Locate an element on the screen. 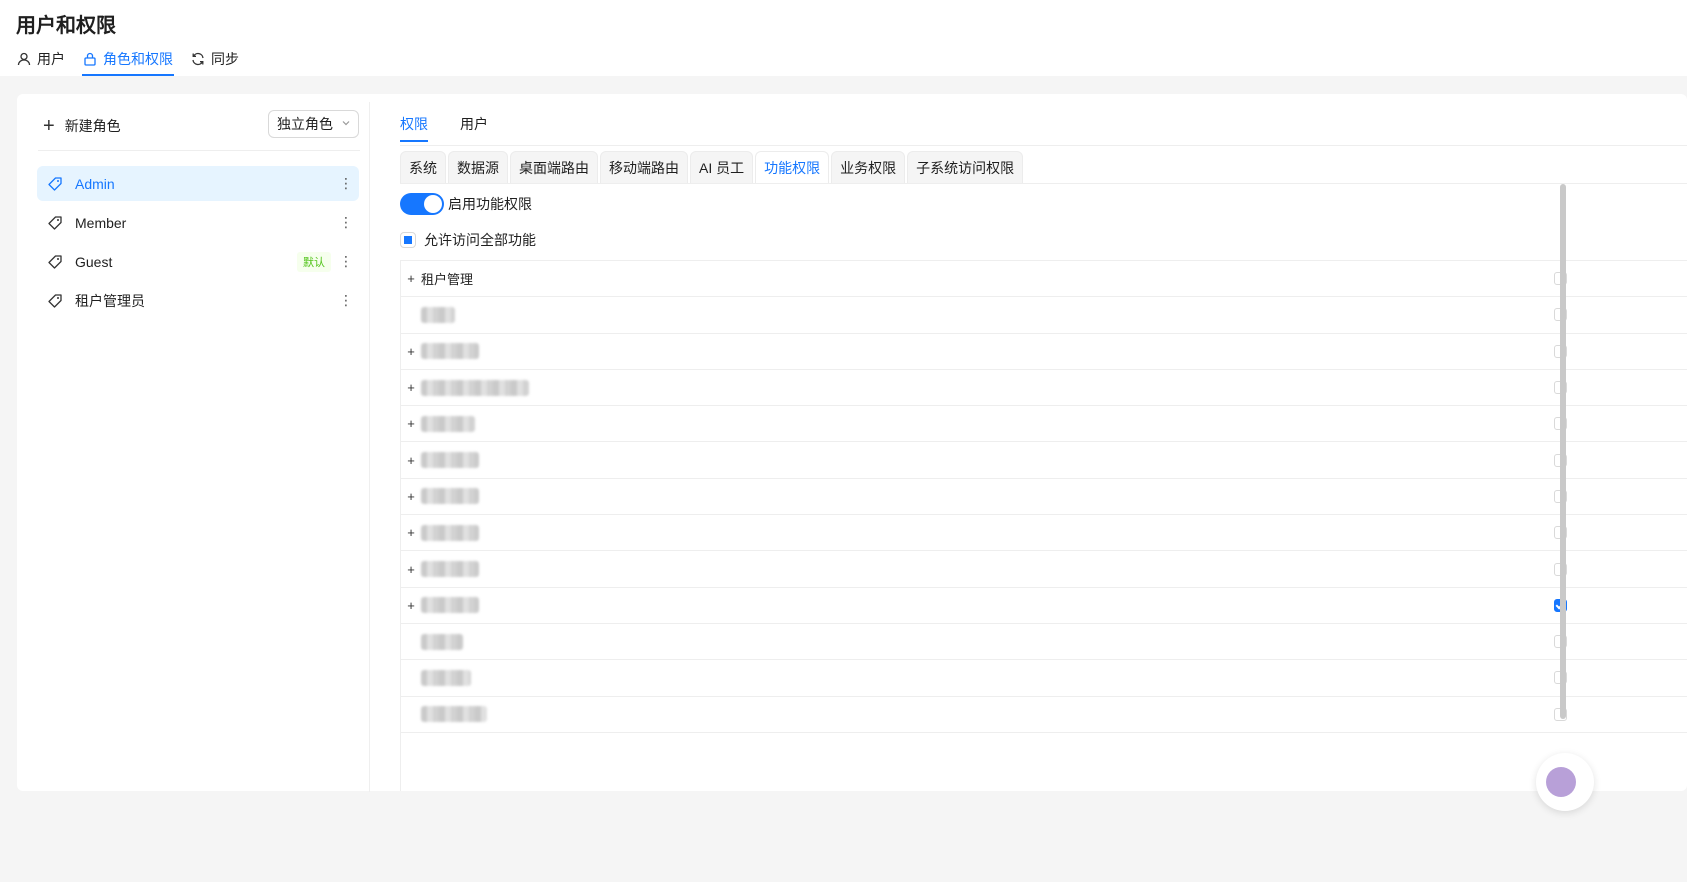  tab-system: 系统 is located at coordinates (423, 167).